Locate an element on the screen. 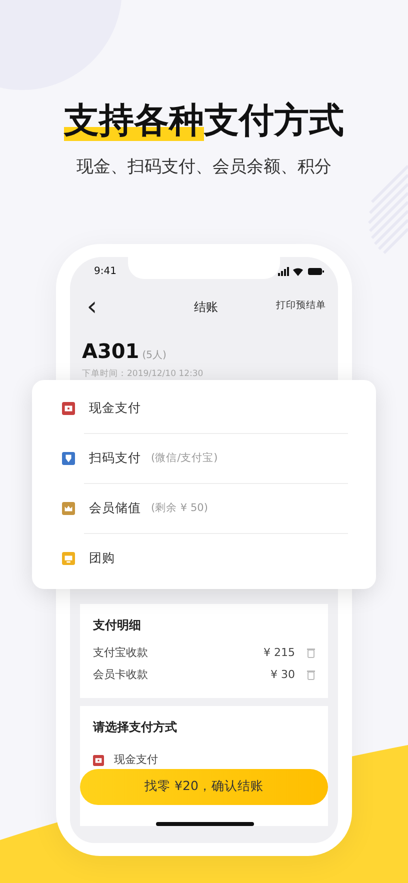 The width and height of the screenshot is (408, 883). payment-option: 团购 is located at coordinates (204, 558).